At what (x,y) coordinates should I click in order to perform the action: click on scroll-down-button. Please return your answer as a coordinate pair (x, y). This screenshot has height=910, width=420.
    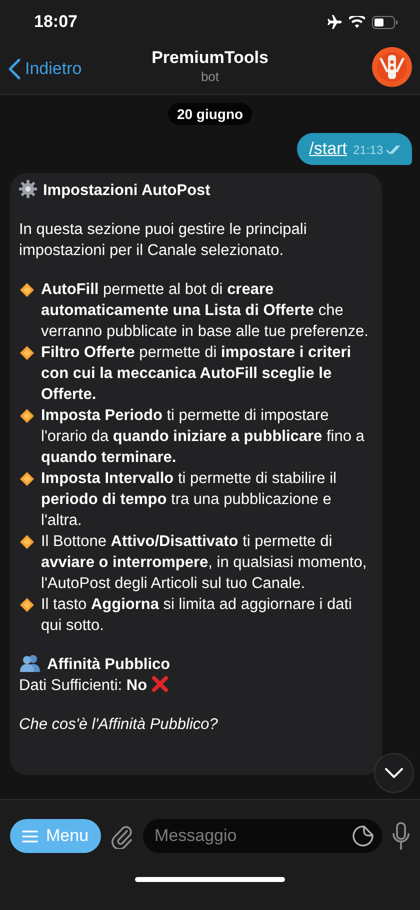
    Looking at the image, I should click on (394, 773).